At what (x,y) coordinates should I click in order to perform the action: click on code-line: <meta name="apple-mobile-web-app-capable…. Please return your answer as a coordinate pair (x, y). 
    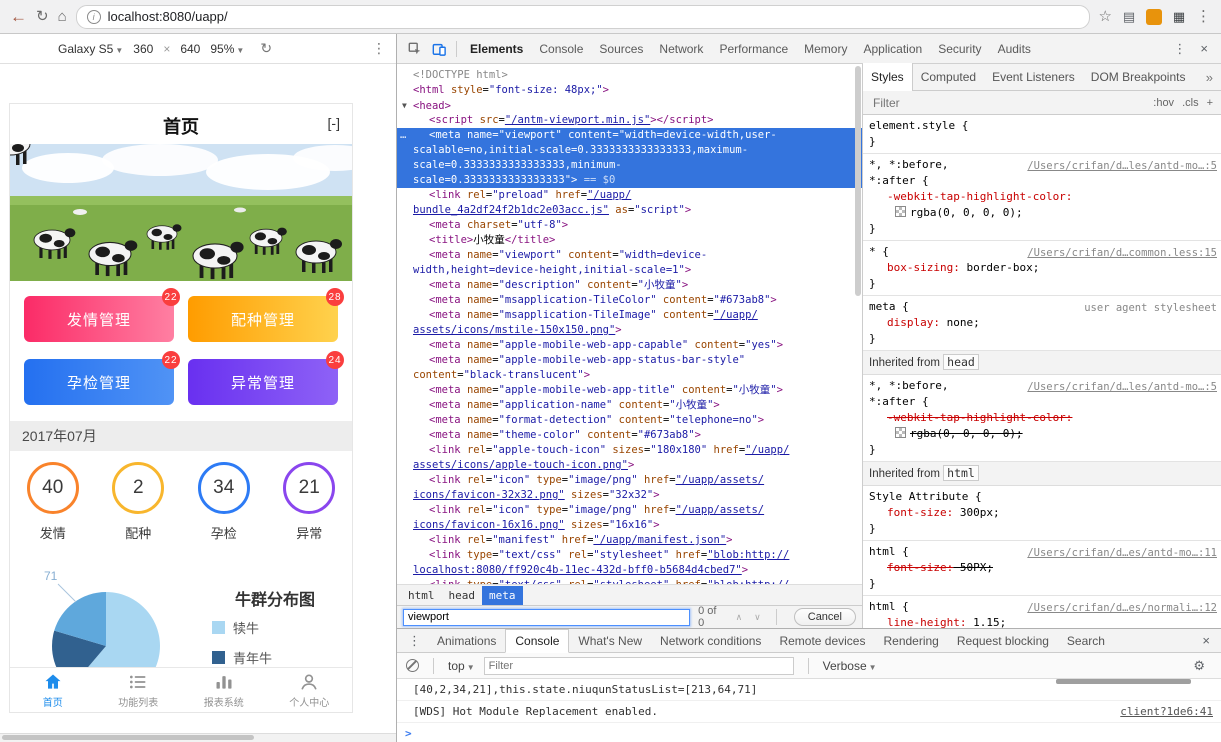
    Looking at the image, I should click on (629, 345).